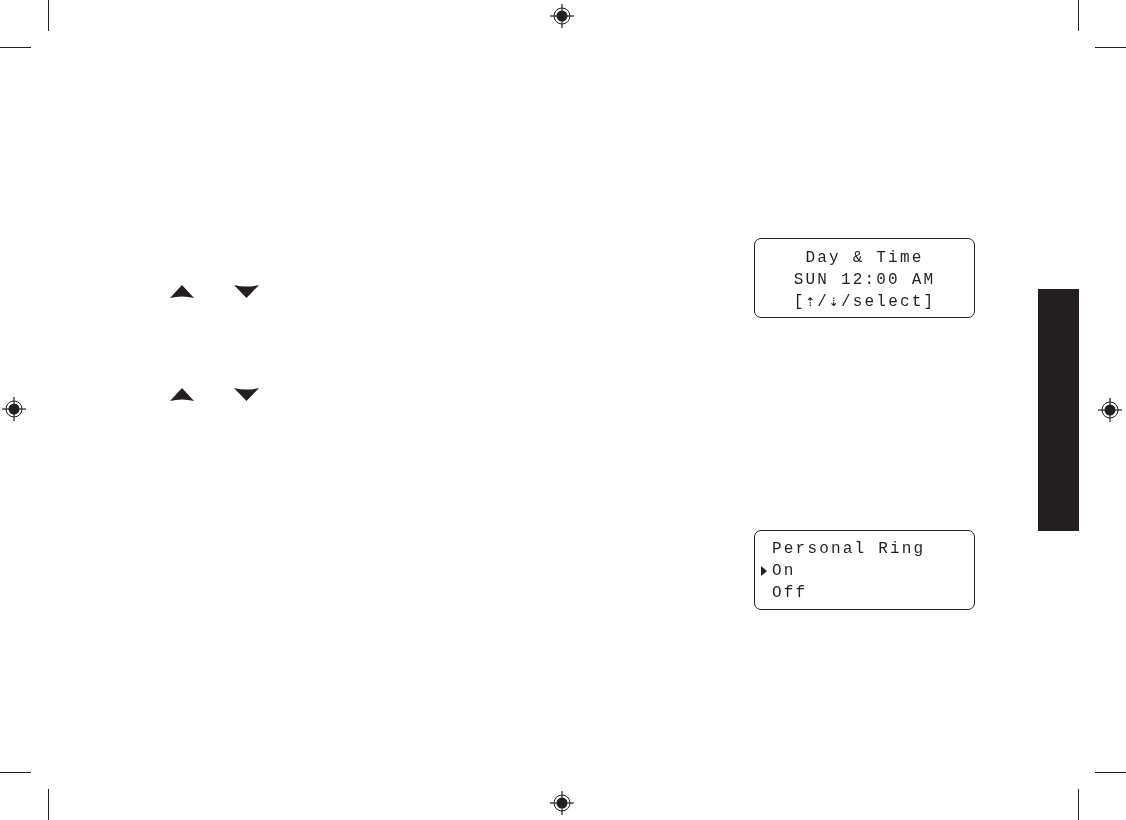 The height and width of the screenshot is (820, 1126). I want to click on lcd-title: Personal Ring, so click(849, 549).